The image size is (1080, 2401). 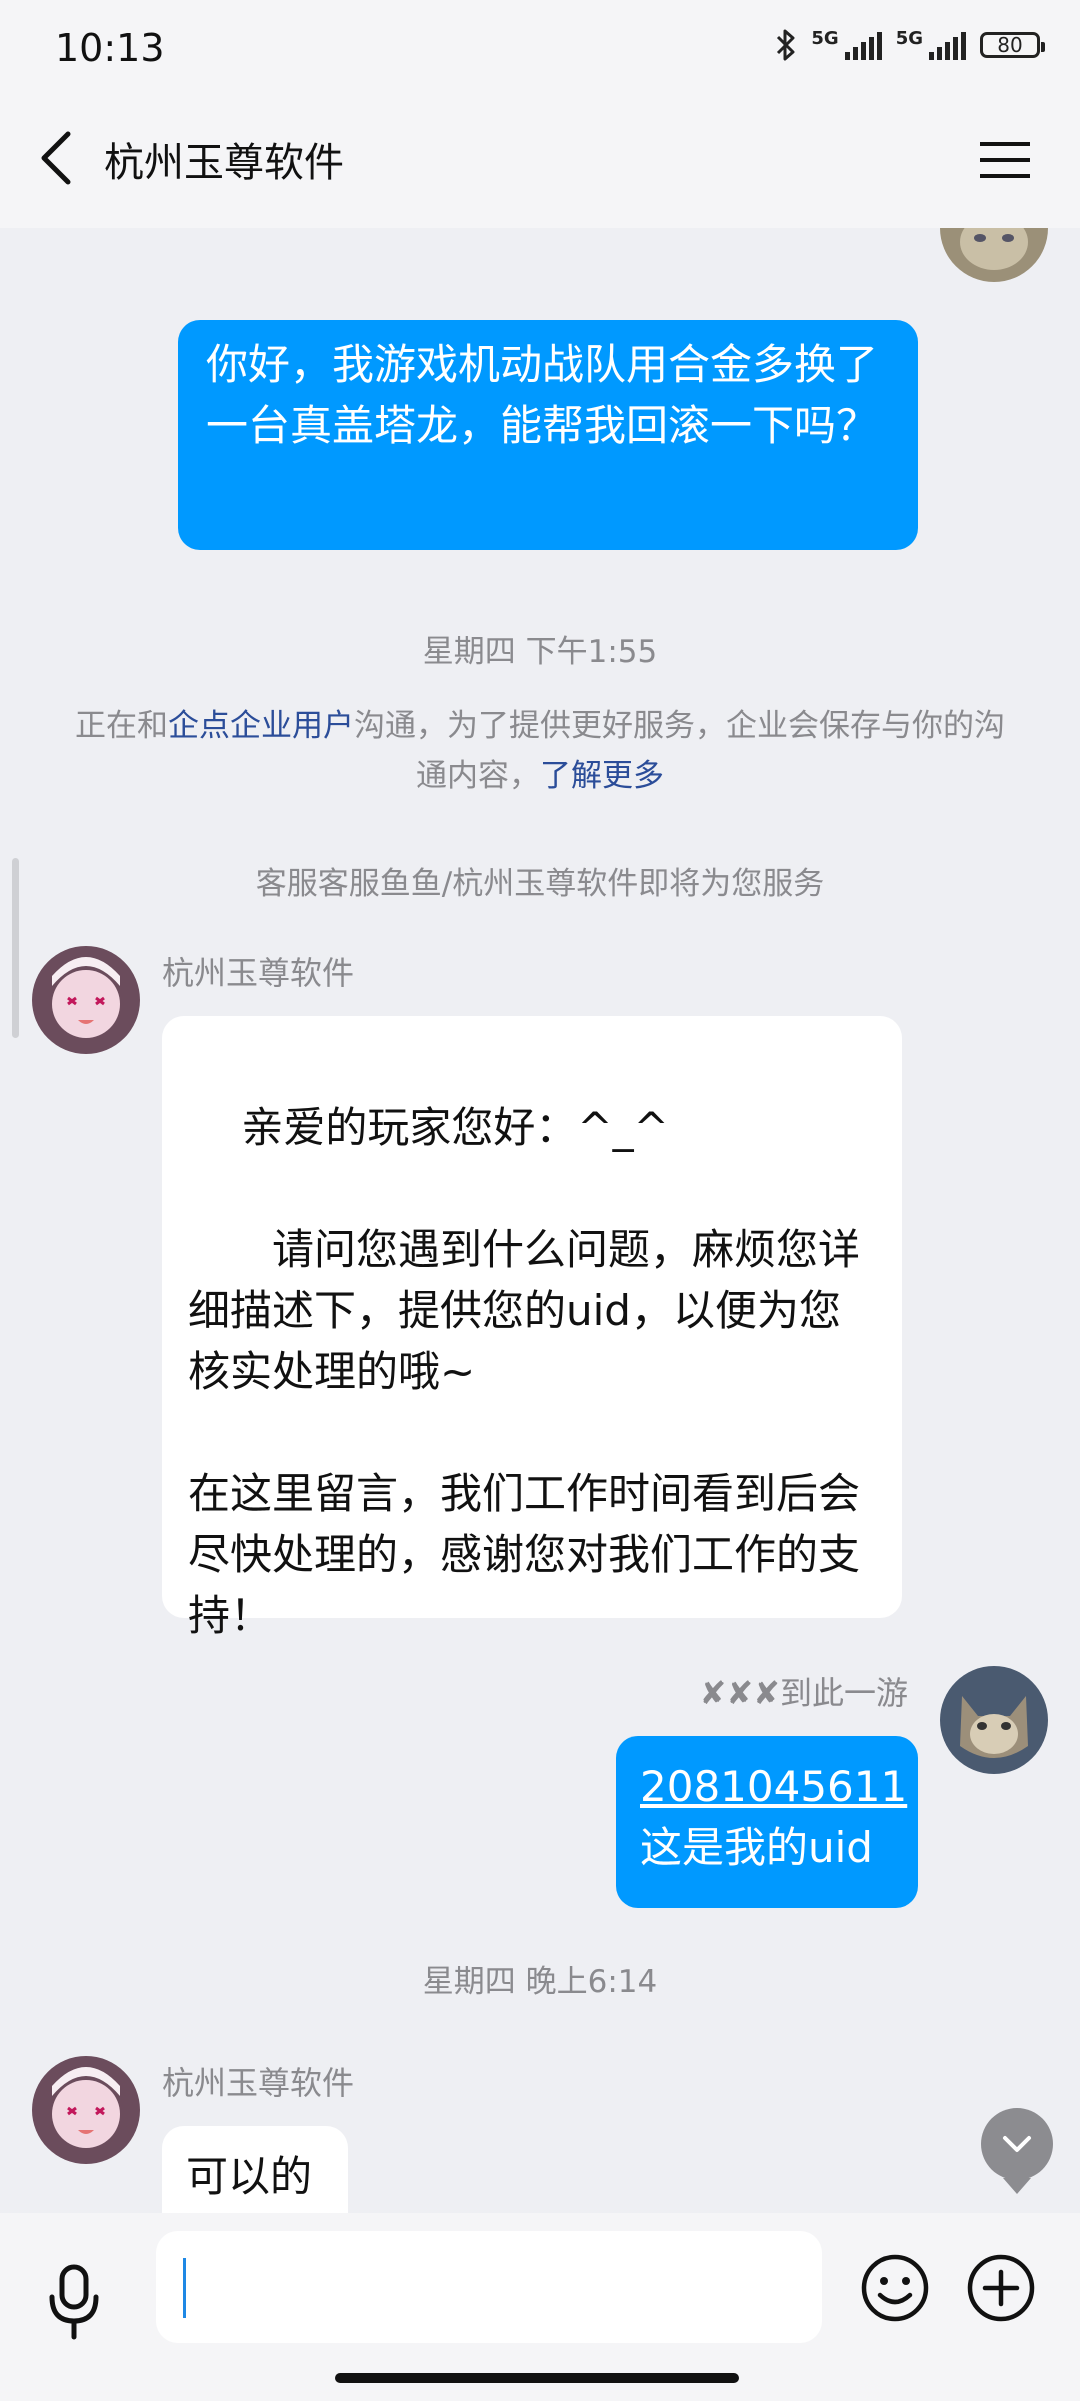 What do you see at coordinates (249, 2176) in the screenshot?
I see `agent-message-2-text: 可以的` at bounding box center [249, 2176].